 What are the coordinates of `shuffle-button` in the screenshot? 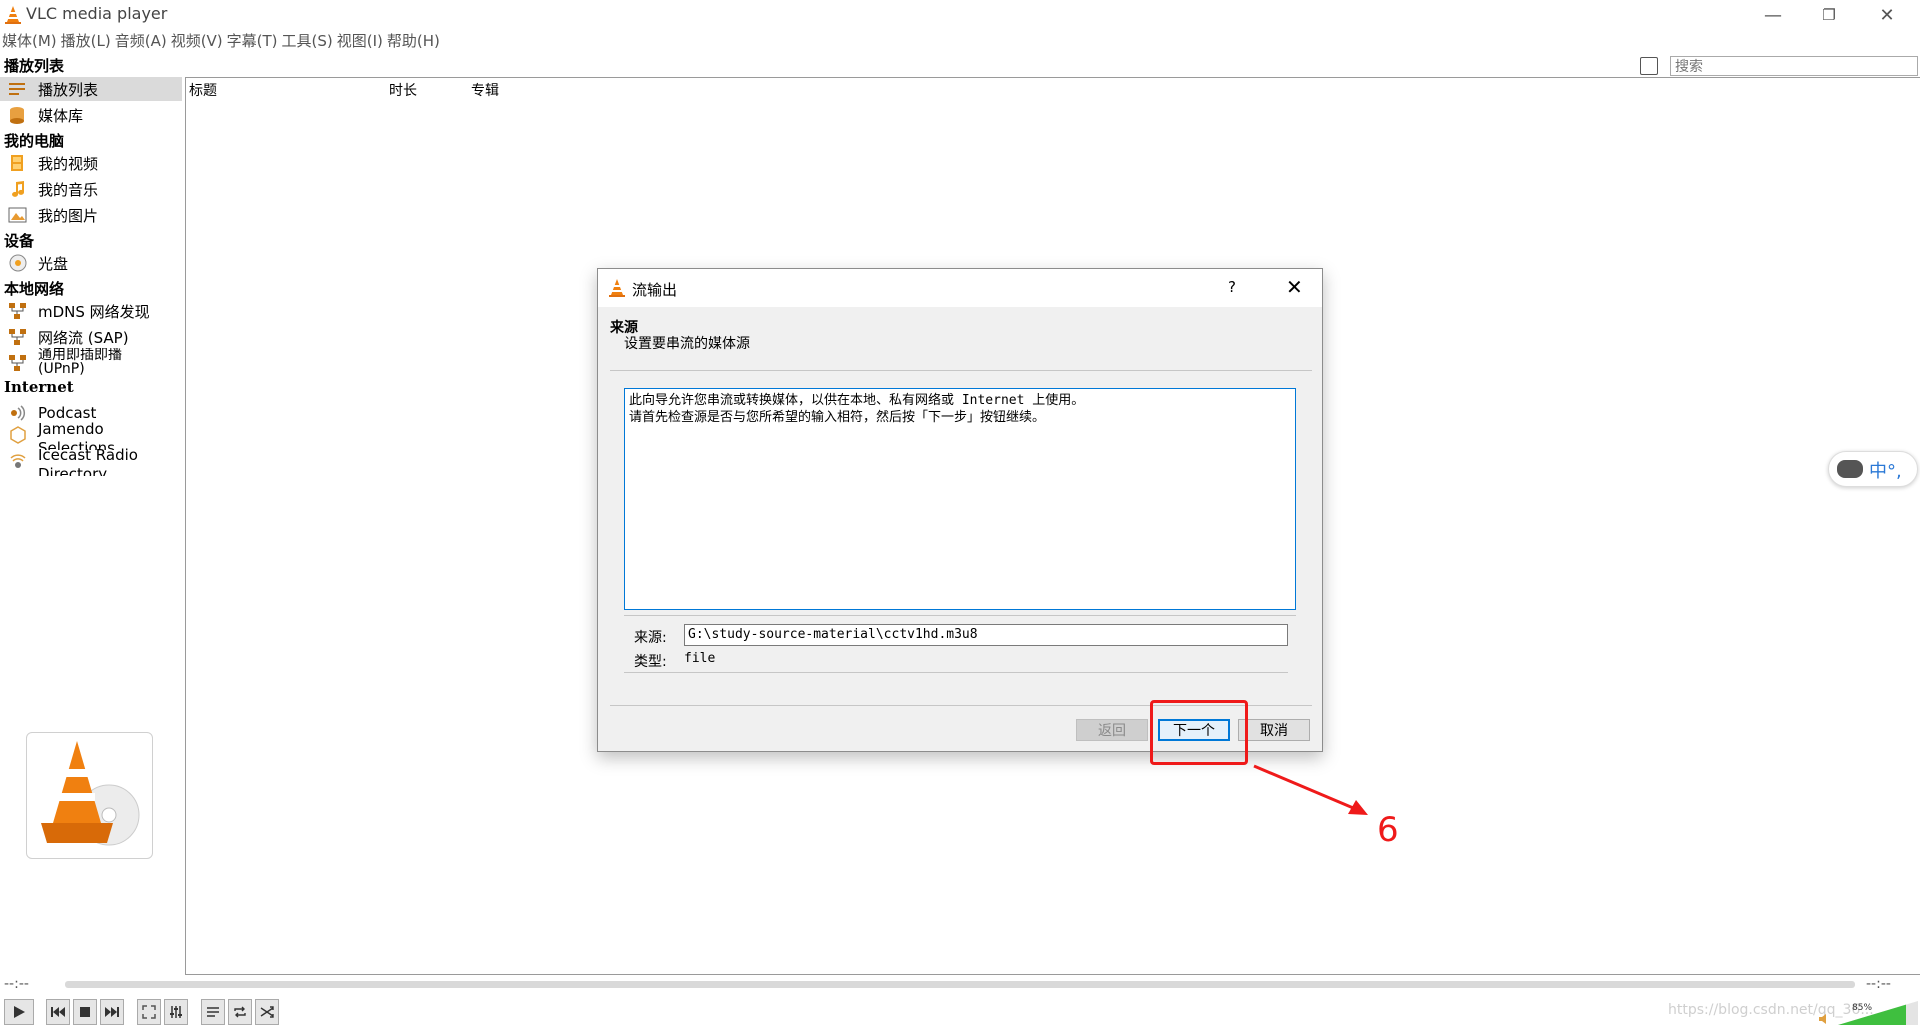 It's located at (267, 1012).